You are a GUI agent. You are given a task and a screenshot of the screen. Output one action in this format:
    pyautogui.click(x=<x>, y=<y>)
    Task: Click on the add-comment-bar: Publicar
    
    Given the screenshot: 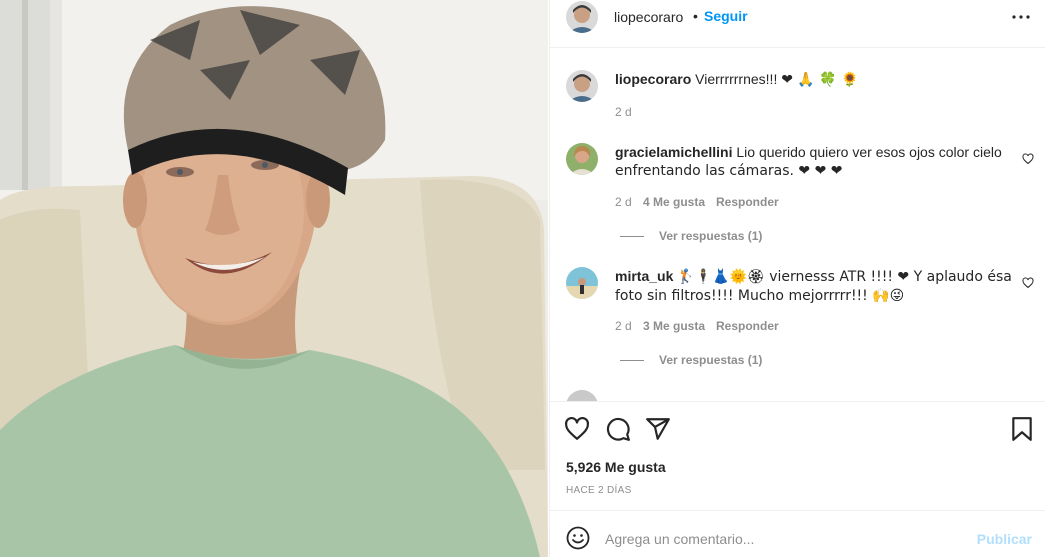 What is the action you would take?
    pyautogui.click(x=797, y=533)
    